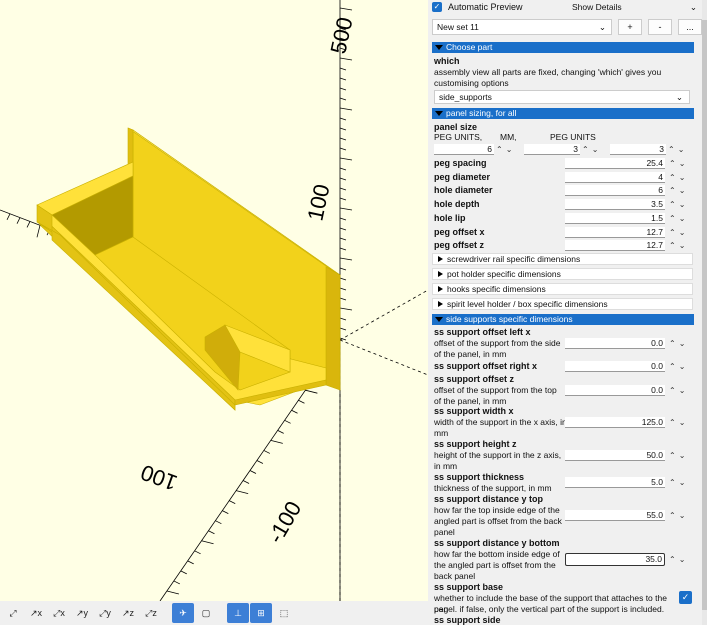 The image size is (707, 625). What do you see at coordinates (485, 7) in the screenshot?
I see `auto-preview-label: Automatic Preview` at bounding box center [485, 7].